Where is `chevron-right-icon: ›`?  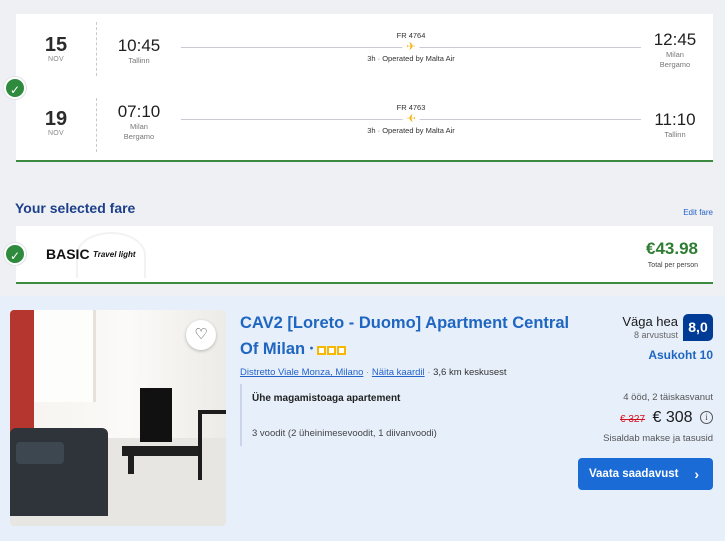 chevron-right-icon: › is located at coordinates (696, 474).